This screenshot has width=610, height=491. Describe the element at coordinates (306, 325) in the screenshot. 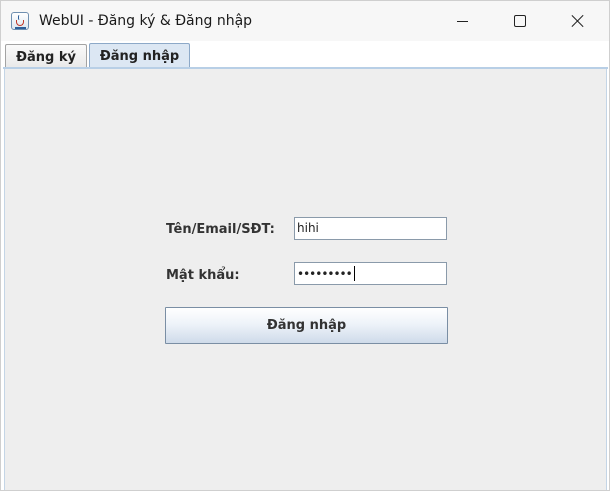

I see `login-button: Đăng nhập` at that location.